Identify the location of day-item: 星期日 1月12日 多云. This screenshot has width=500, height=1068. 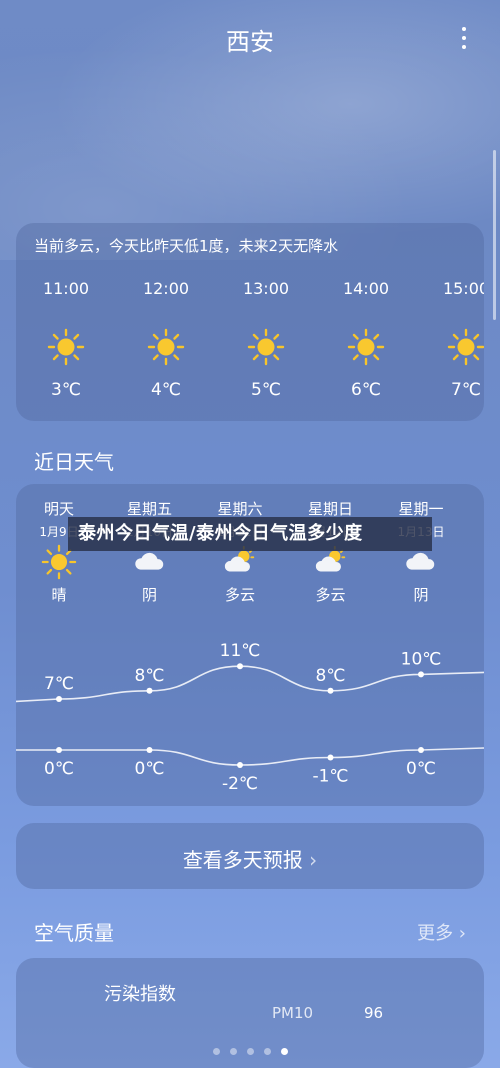
(331, 551).